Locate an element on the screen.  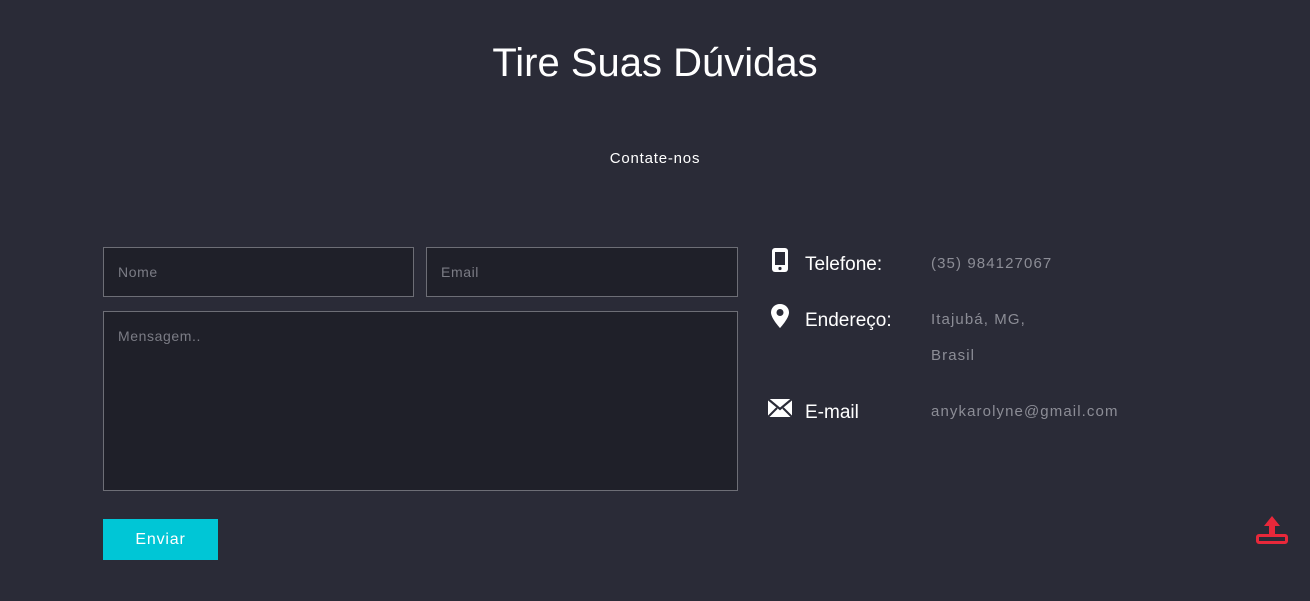
email-label: E-mail is located at coordinates (832, 412).